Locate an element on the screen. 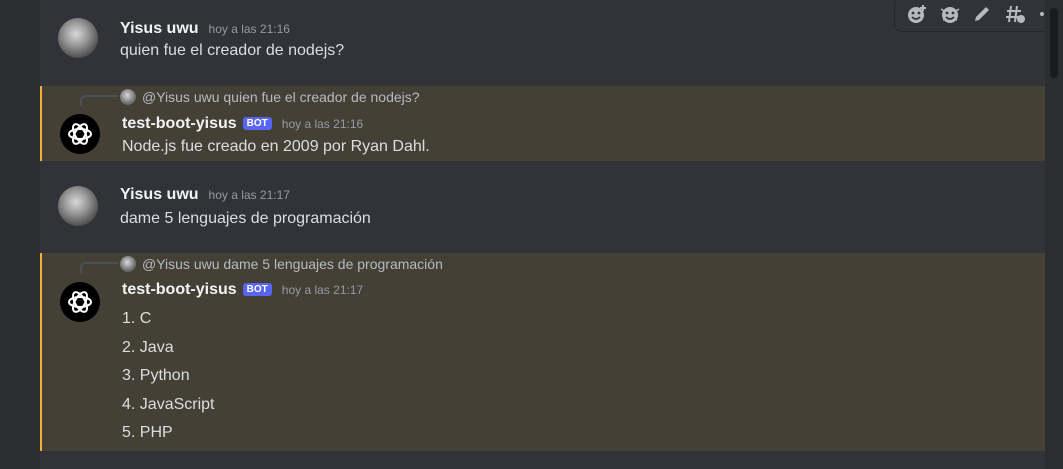 This screenshot has height=469, width=1063. message-content: dame 5 lenguajes de programación is located at coordinates (245, 218).